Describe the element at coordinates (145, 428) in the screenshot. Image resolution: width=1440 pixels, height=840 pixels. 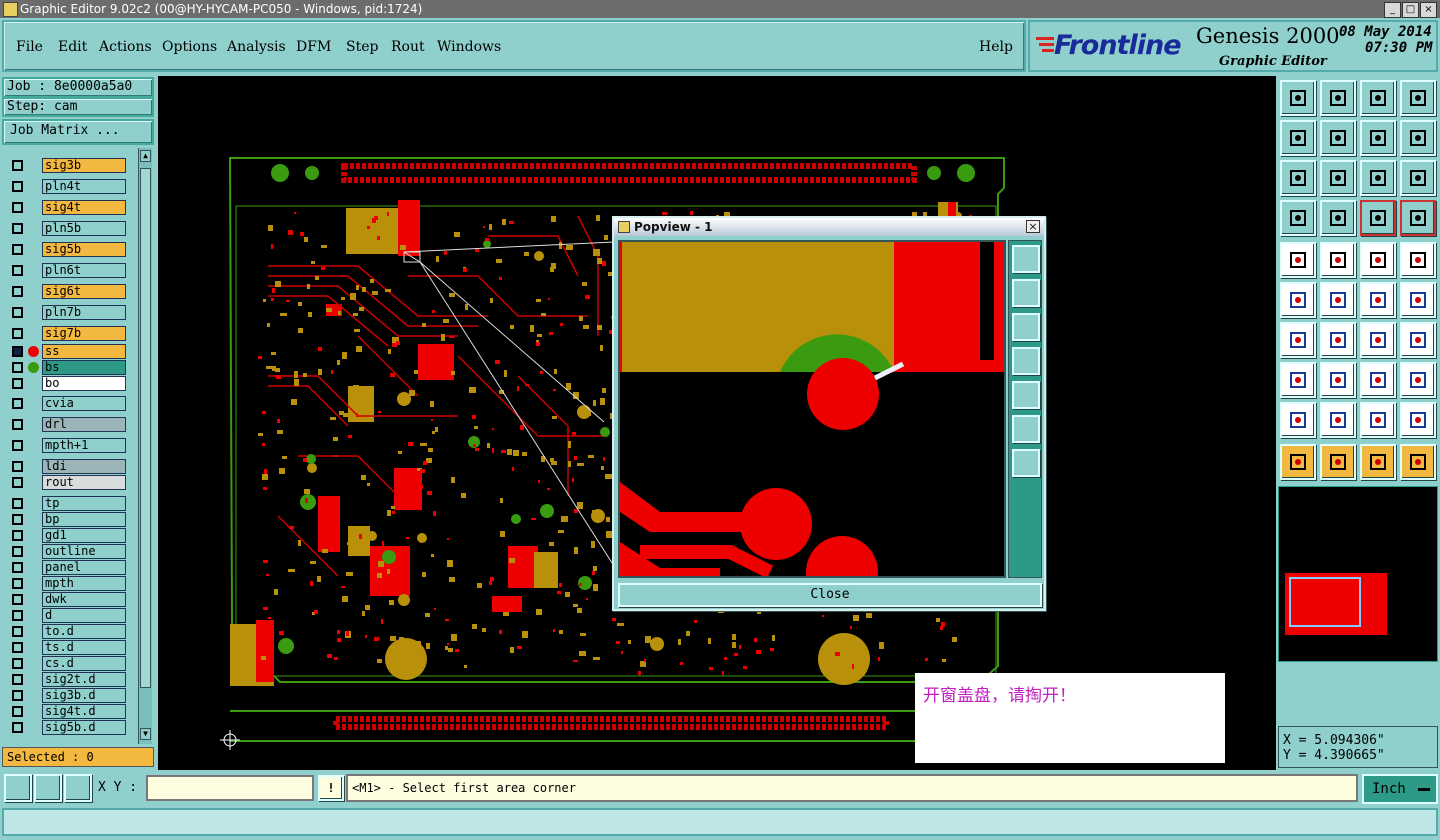
I see `scroll-thumb` at that location.